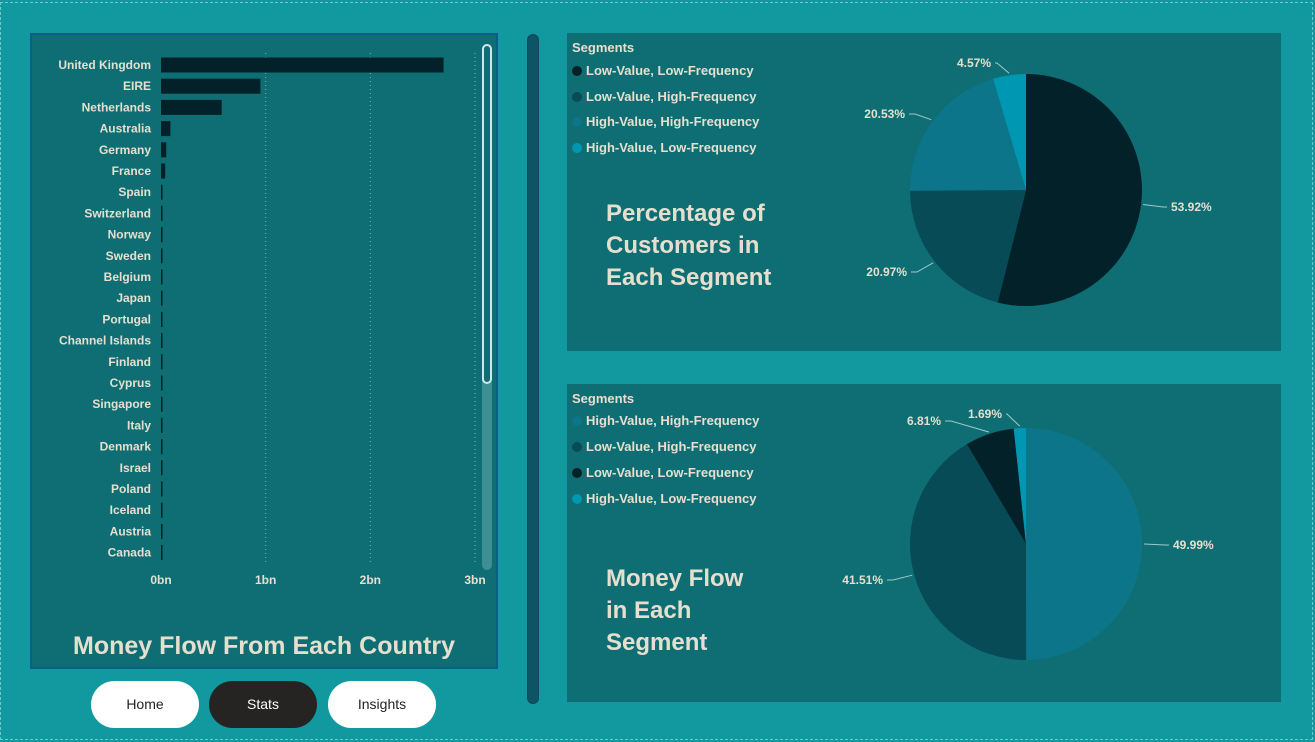  What do you see at coordinates (104, 65) in the screenshot?
I see `country-label: United Kingdom` at bounding box center [104, 65].